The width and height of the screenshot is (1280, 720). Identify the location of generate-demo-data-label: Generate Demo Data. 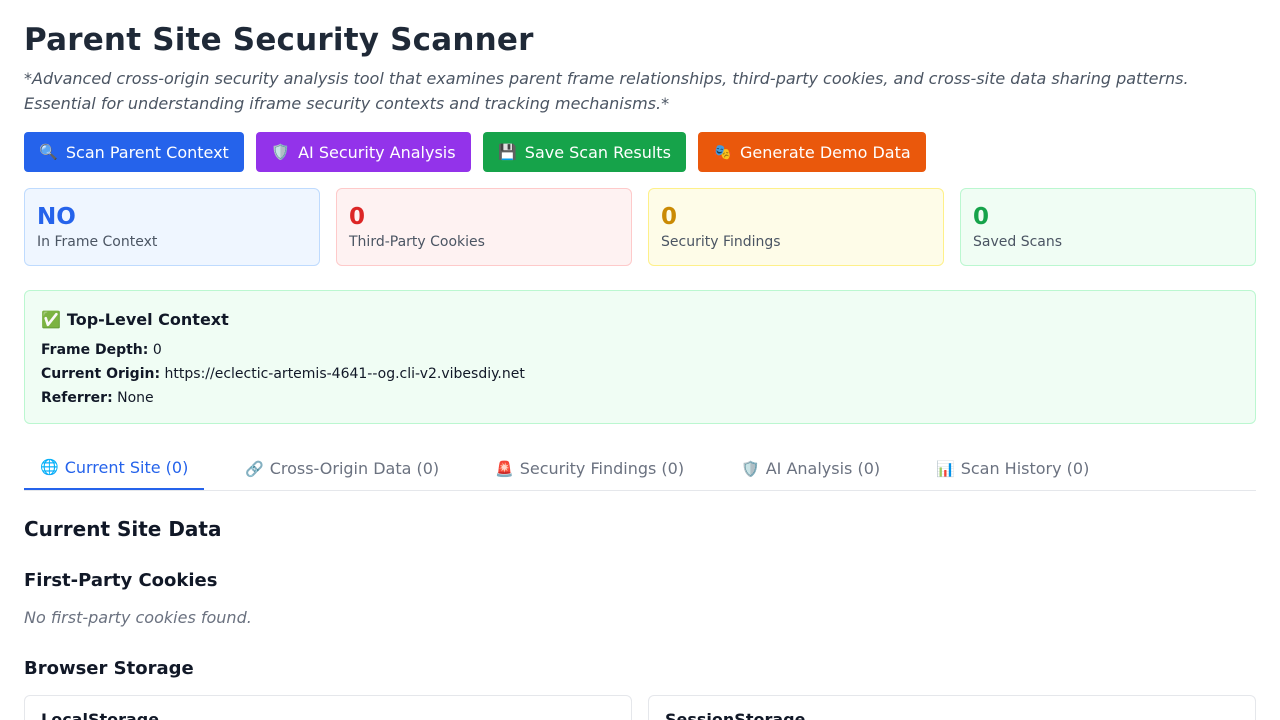
(825, 152).